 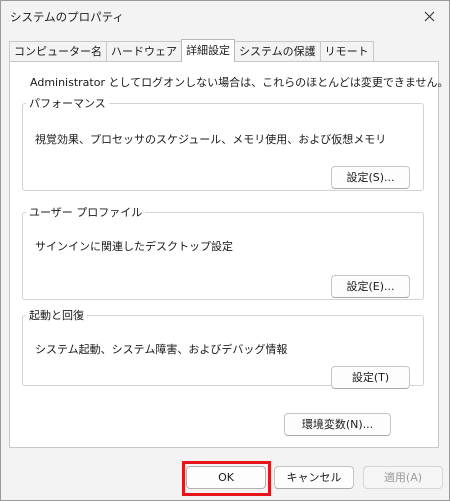 I want to click on startup-recovery-legend: 起動と回復, so click(x=56, y=315).